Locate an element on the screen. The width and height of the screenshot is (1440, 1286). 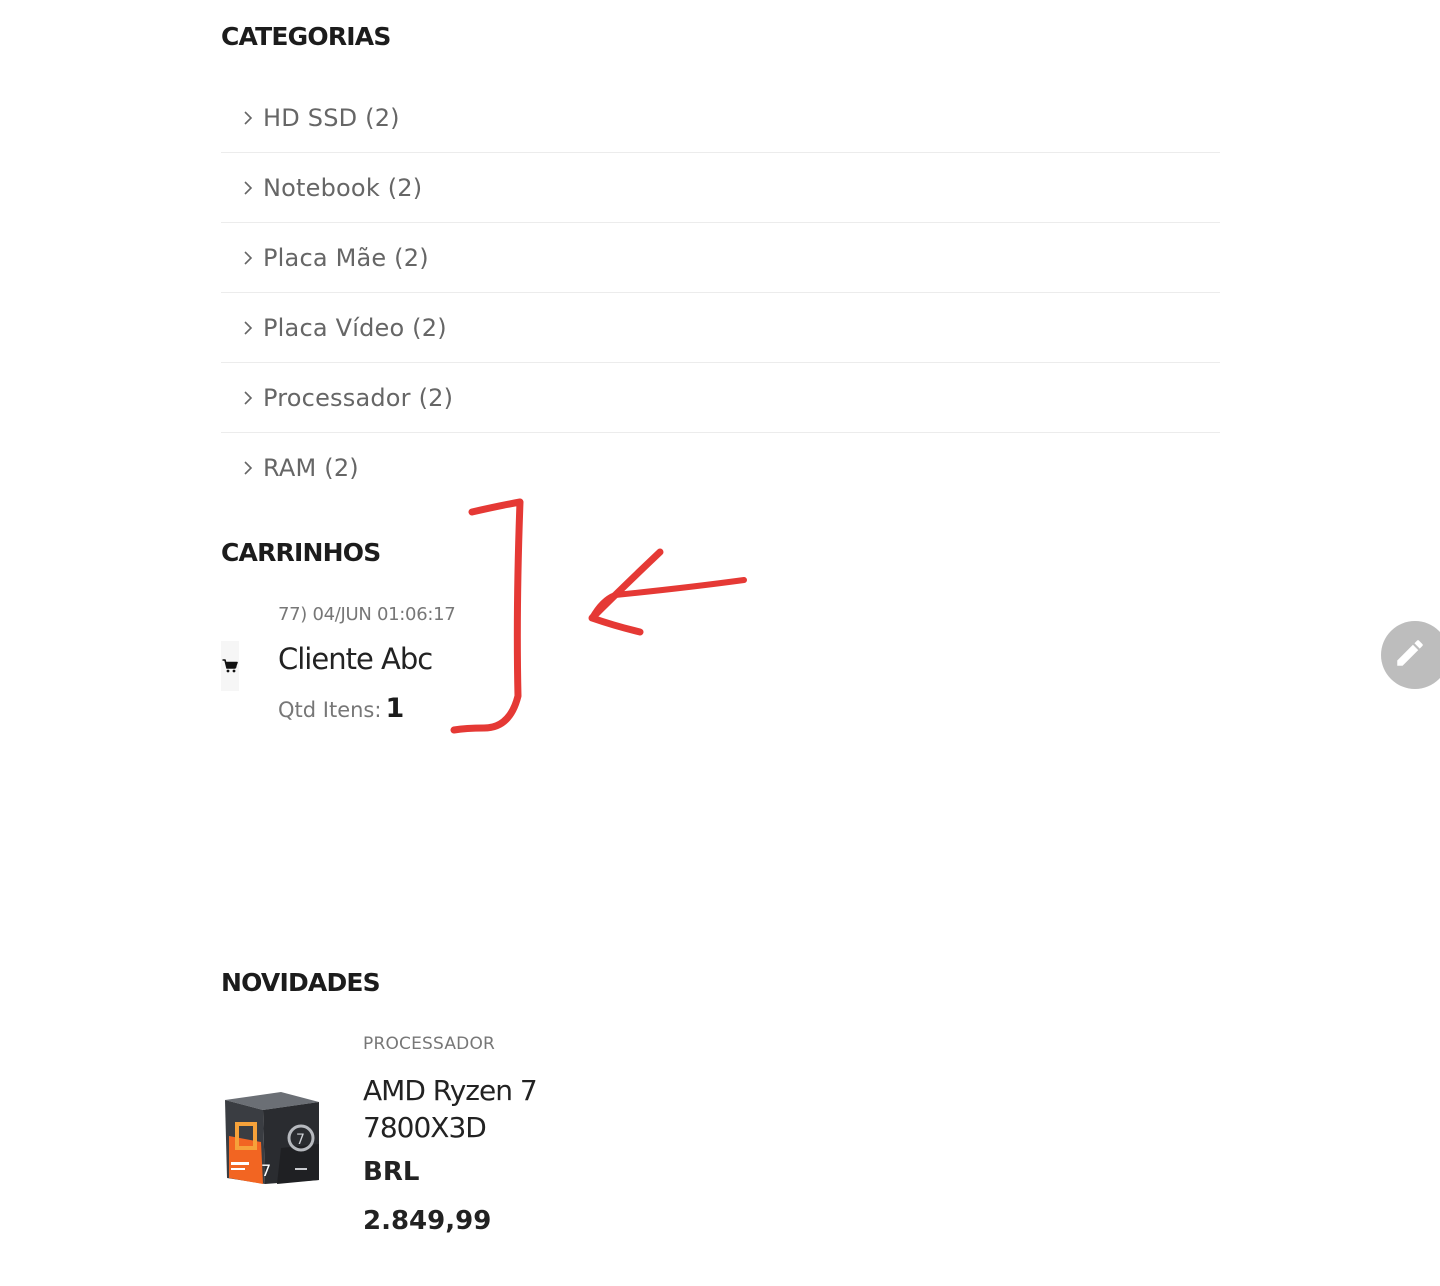
cart-client-link: Cliente Abc is located at coordinates (355, 659).